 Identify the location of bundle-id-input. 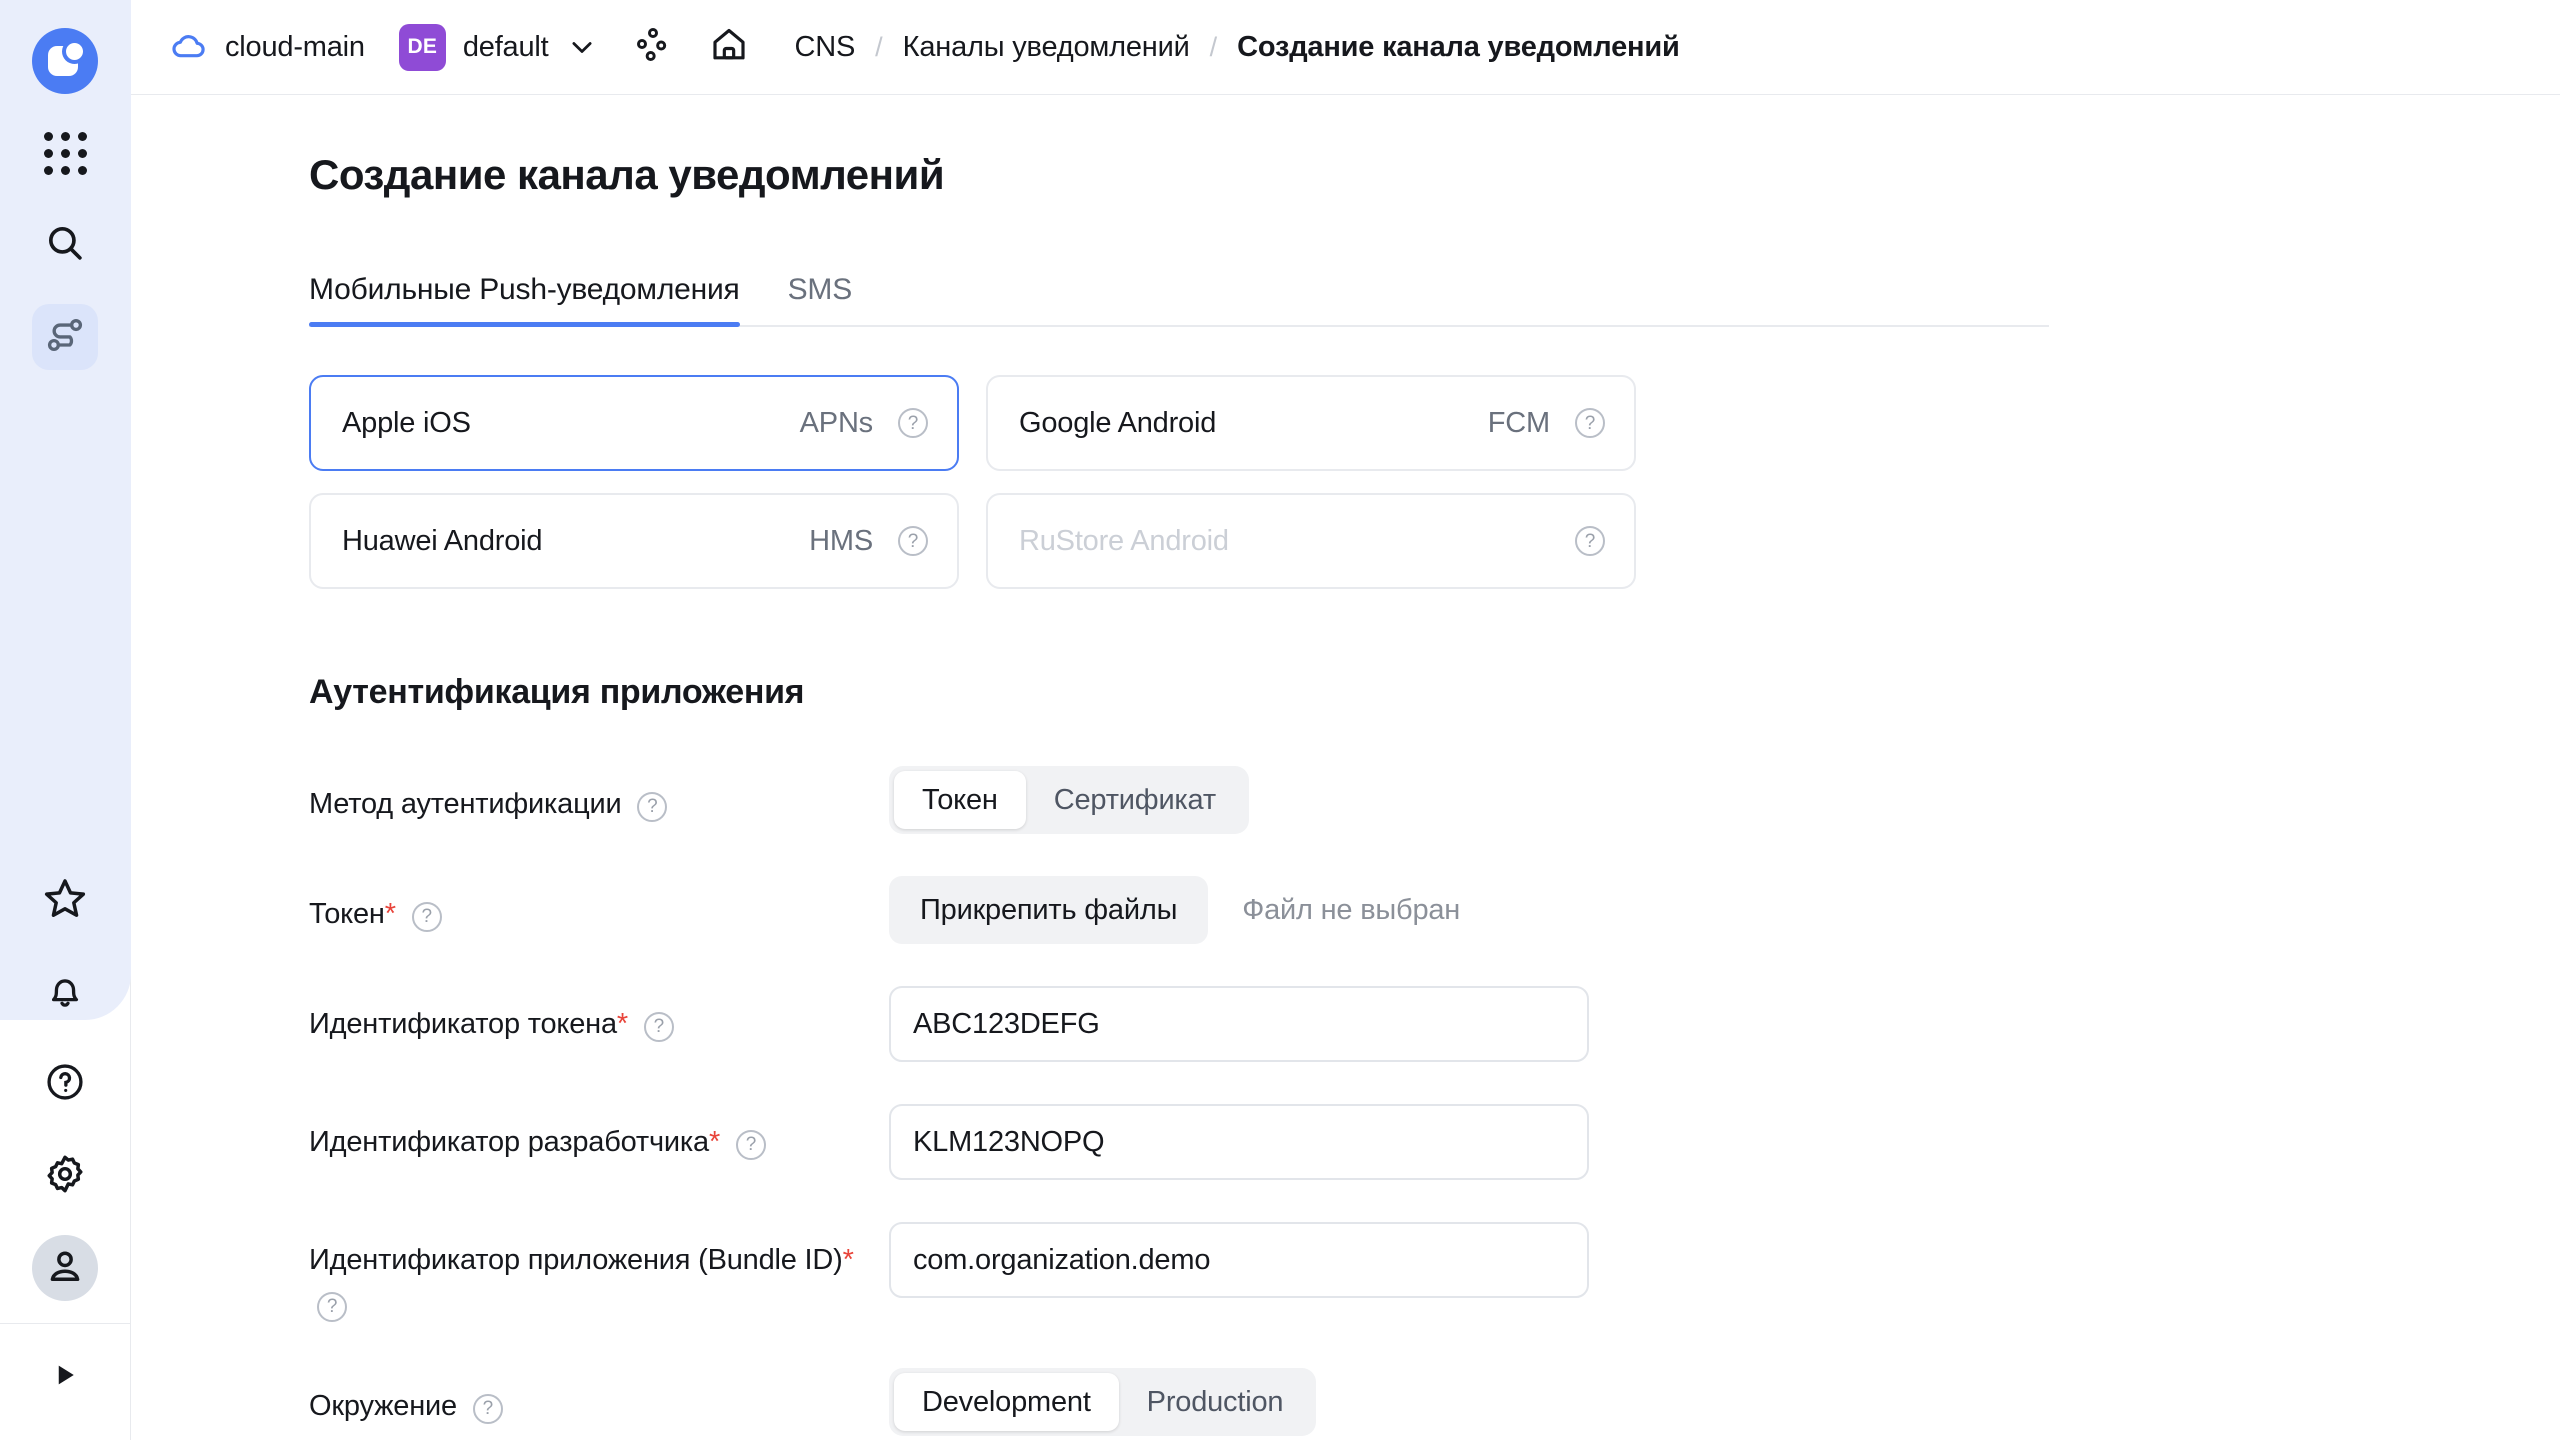
(1239, 1260).